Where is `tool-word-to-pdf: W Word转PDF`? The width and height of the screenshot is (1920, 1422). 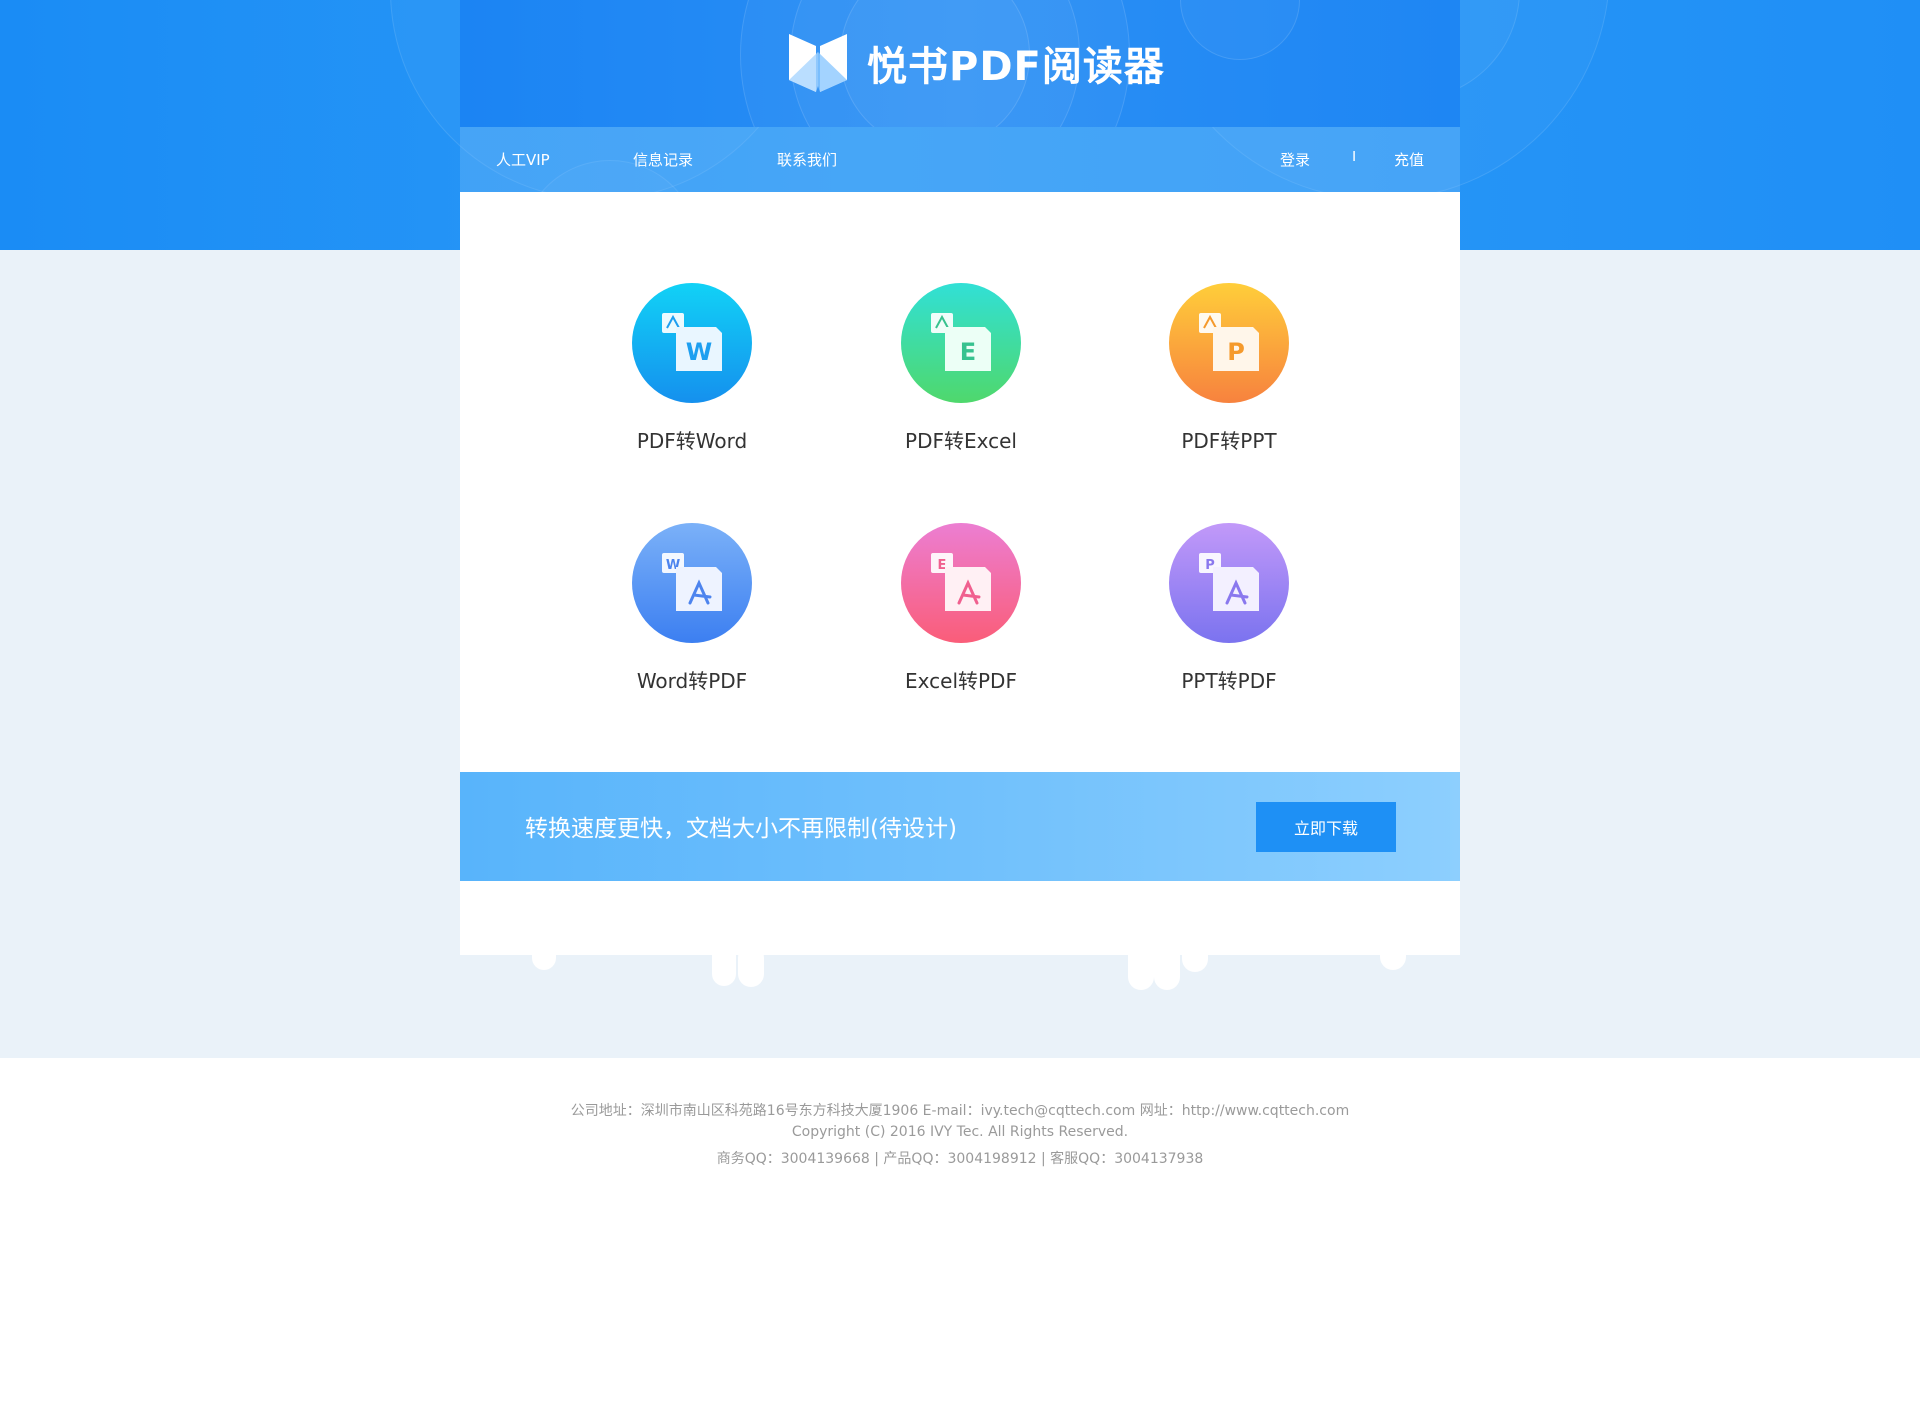 tool-word-to-pdf: W Word转PDF is located at coordinates (692, 608).